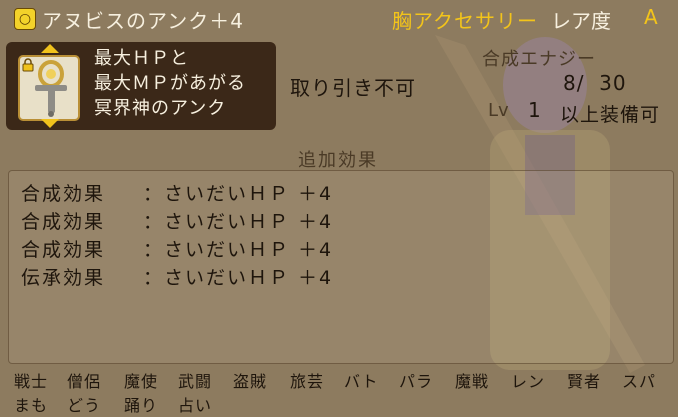  What do you see at coordinates (465, 21) in the screenshot?
I see `item-category: 胸アクセサリー` at bounding box center [465, 21].